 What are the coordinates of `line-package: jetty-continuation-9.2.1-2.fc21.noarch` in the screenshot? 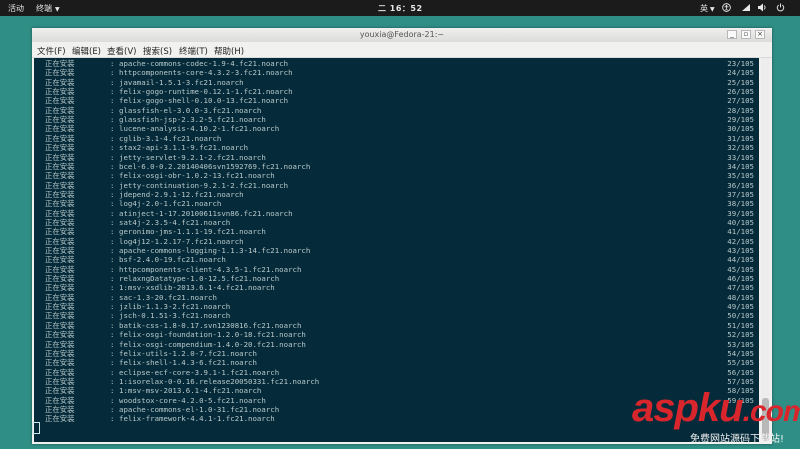 It's located at (204, 185).